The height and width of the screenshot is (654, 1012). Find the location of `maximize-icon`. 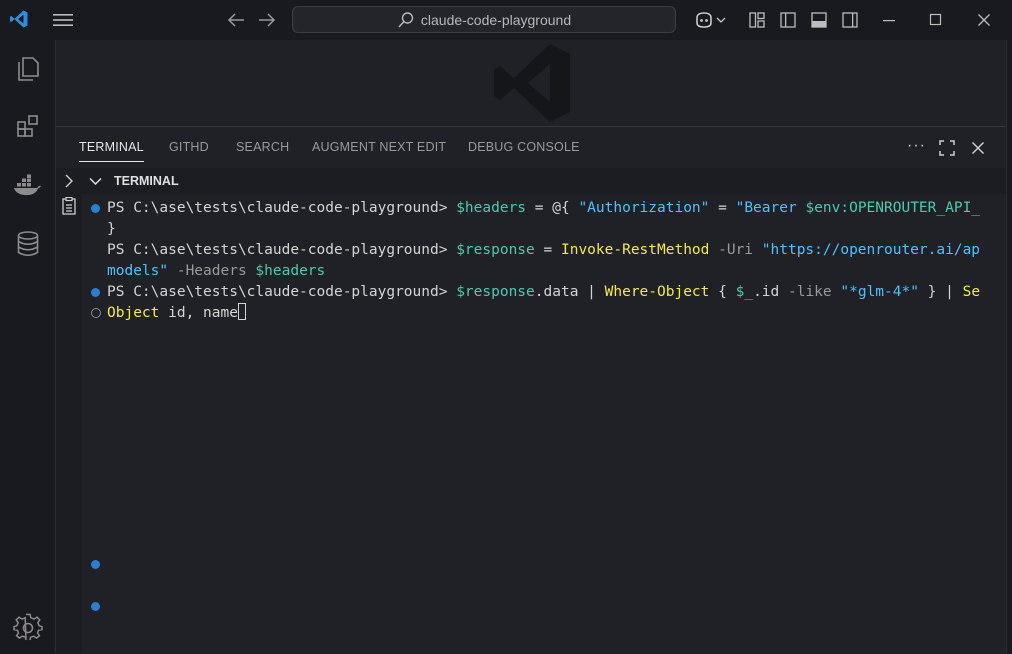

maximize-icon is located at coordinates (936, 20).